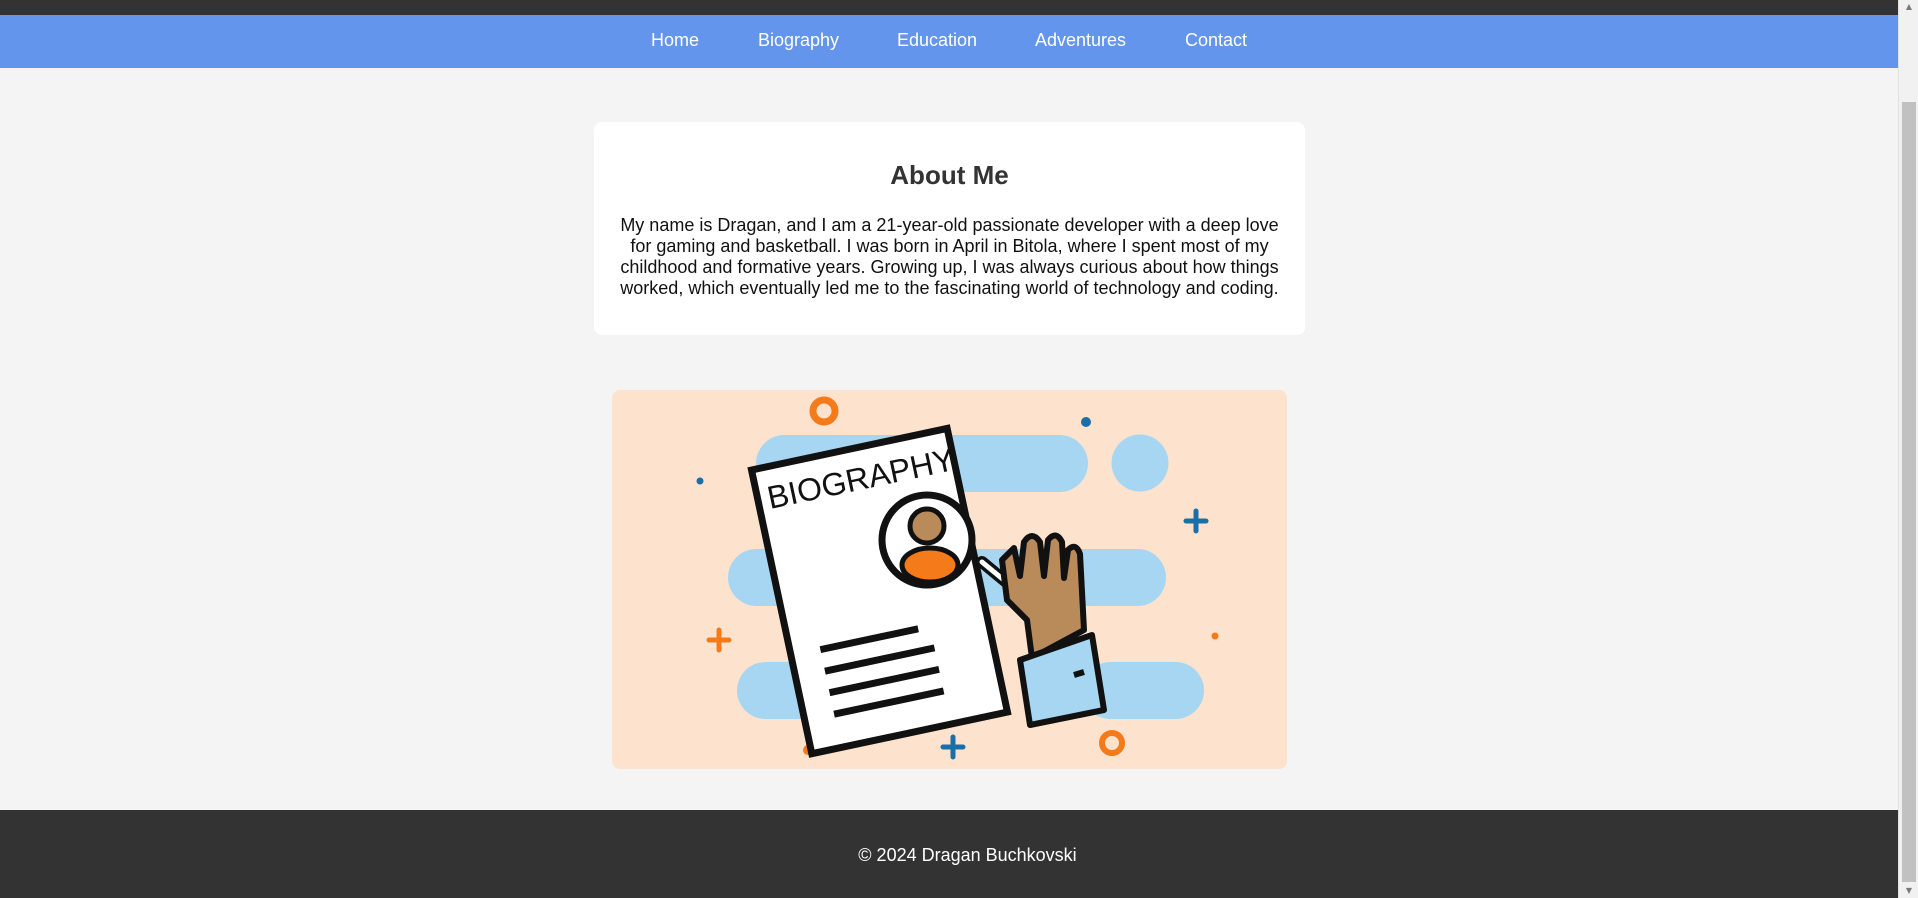 Image resolution: width=1918 pixels, height=898 pixels. What do you see at coordinates (1080, 41) in the screenshot?
I see `nav-adventures-link: Adventures` at bounding box center [1080, 41].